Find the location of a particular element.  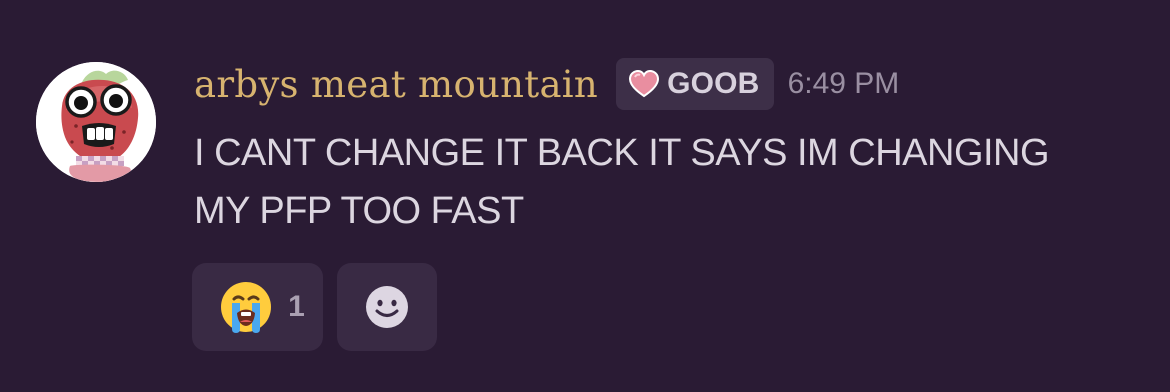

guild-tag-label: GOOB is located at coordinates (713, 83).